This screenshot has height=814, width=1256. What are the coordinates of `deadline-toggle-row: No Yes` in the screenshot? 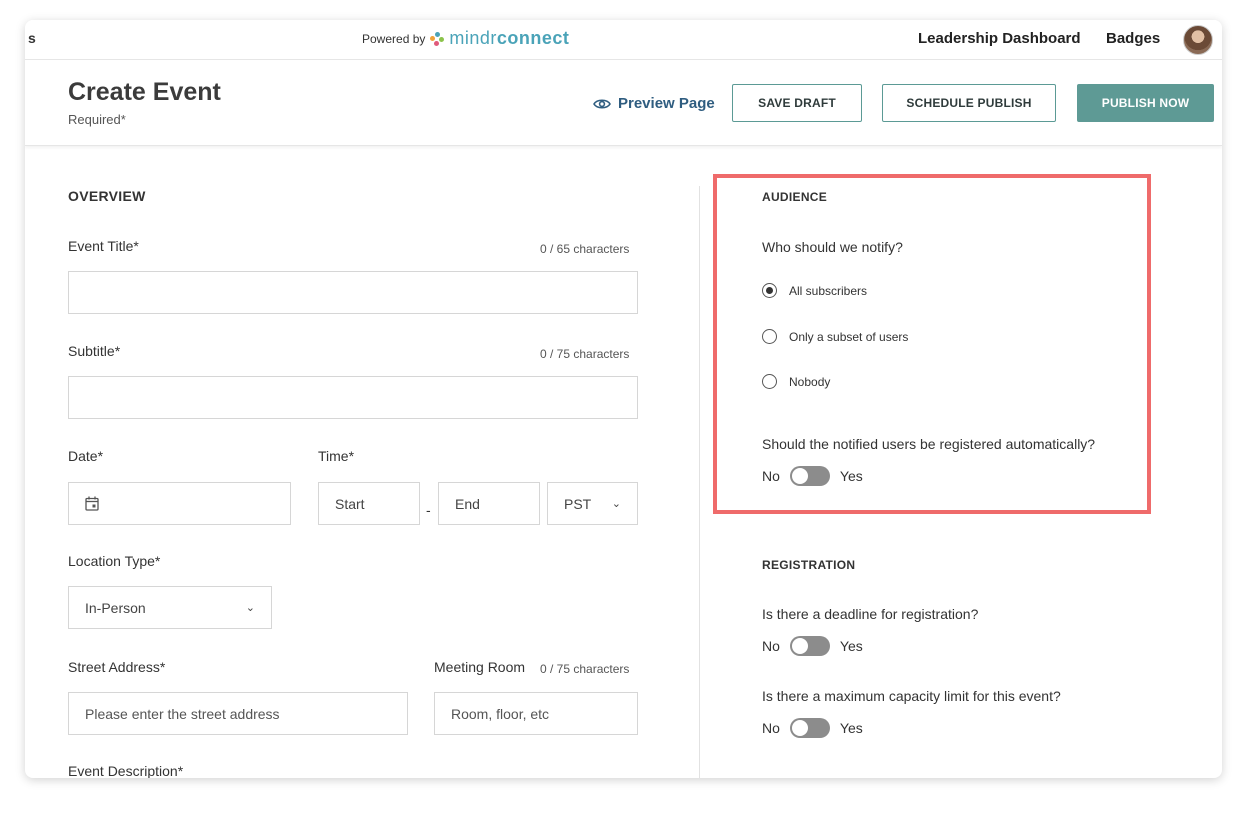 It's located at (812, 646).